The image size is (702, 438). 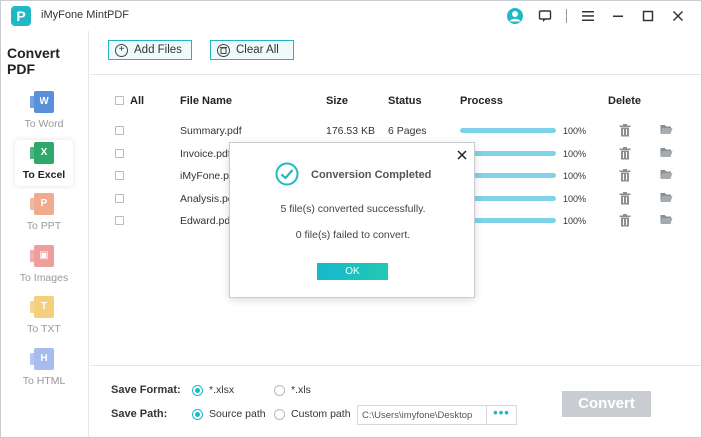 I want to click on app-title: iMyFone MintPDF, so click(x=85, y=15).